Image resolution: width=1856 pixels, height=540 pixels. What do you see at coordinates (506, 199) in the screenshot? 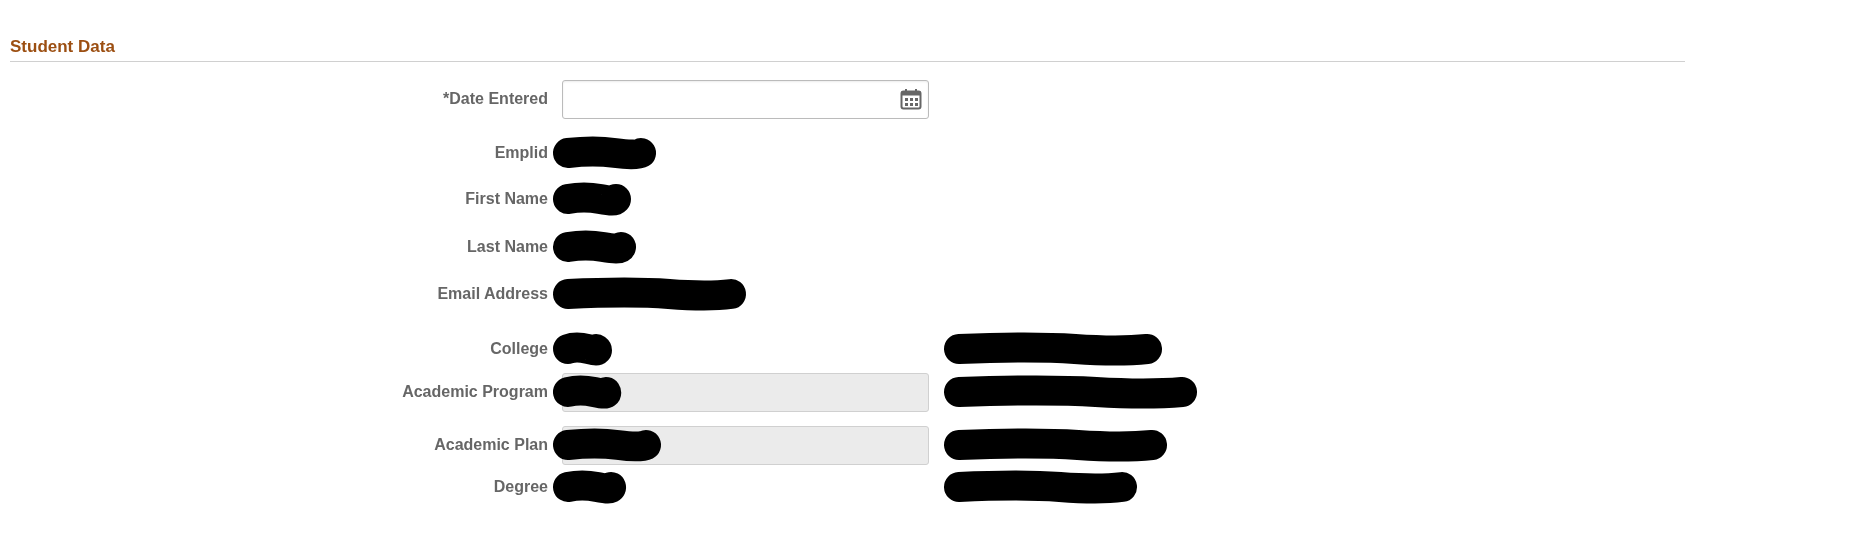
I see `field-label: First Name` at bounding box center [506, 199].